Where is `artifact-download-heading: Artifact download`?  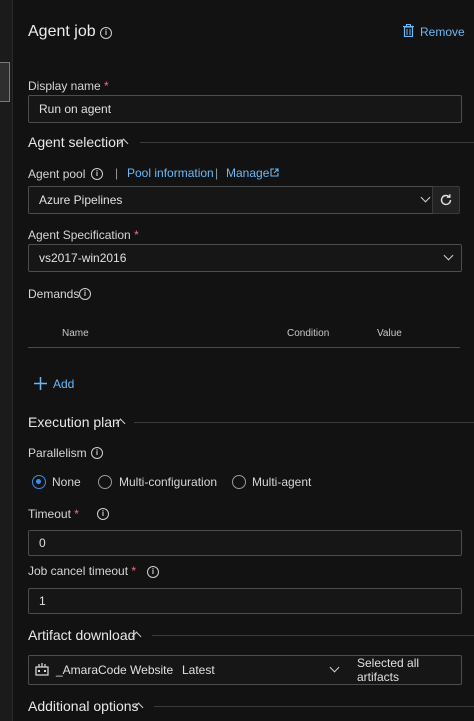 artifact-download-heading: Artifact download is located at coordinates (82, 635).